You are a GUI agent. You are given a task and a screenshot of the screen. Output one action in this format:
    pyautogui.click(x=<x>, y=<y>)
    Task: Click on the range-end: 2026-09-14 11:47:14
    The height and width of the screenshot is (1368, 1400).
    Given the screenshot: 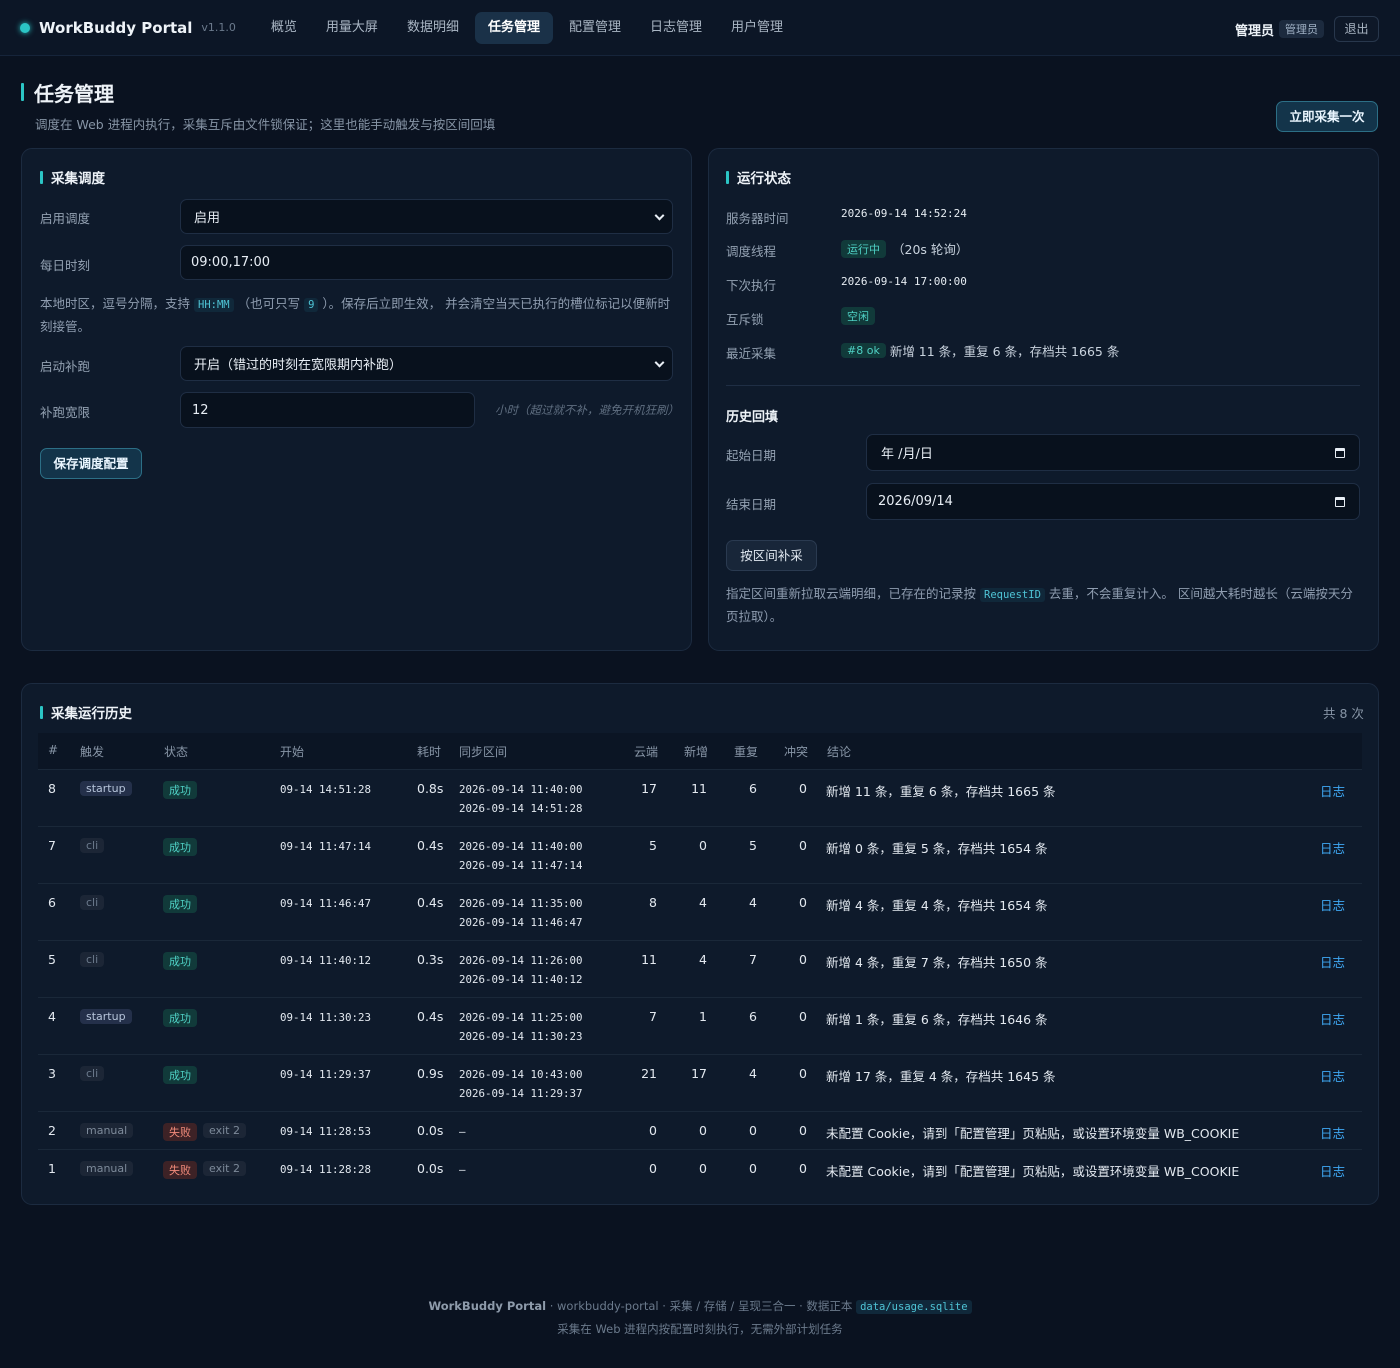 What is the action you would take?
    pyautogui.click(x=521, y=865)
    